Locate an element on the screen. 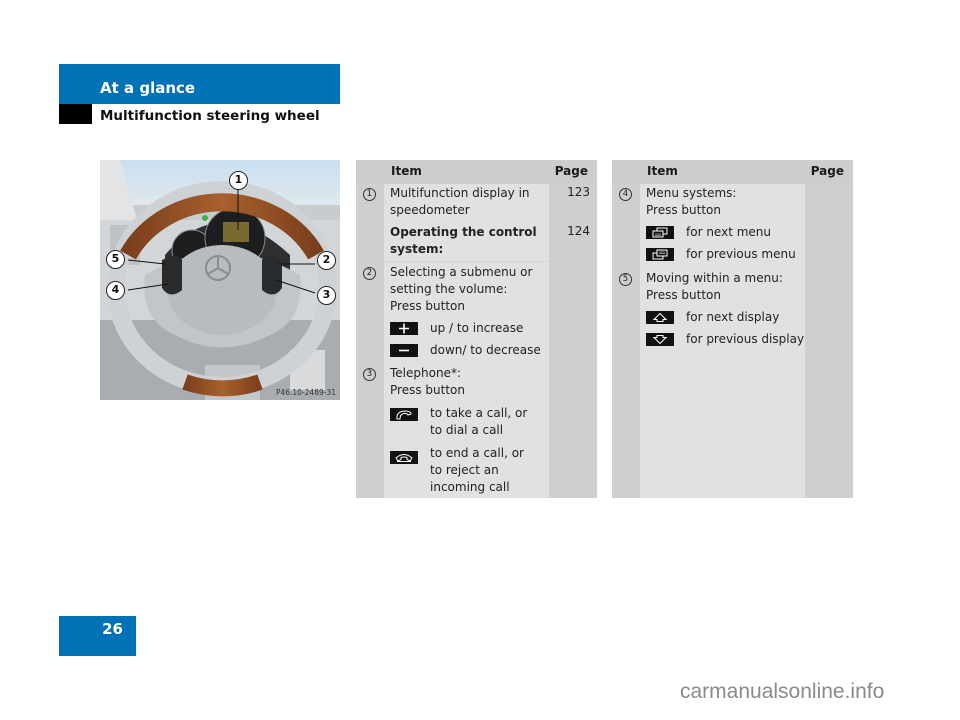  callout-2: 2 is located at coordinates (326, 260).